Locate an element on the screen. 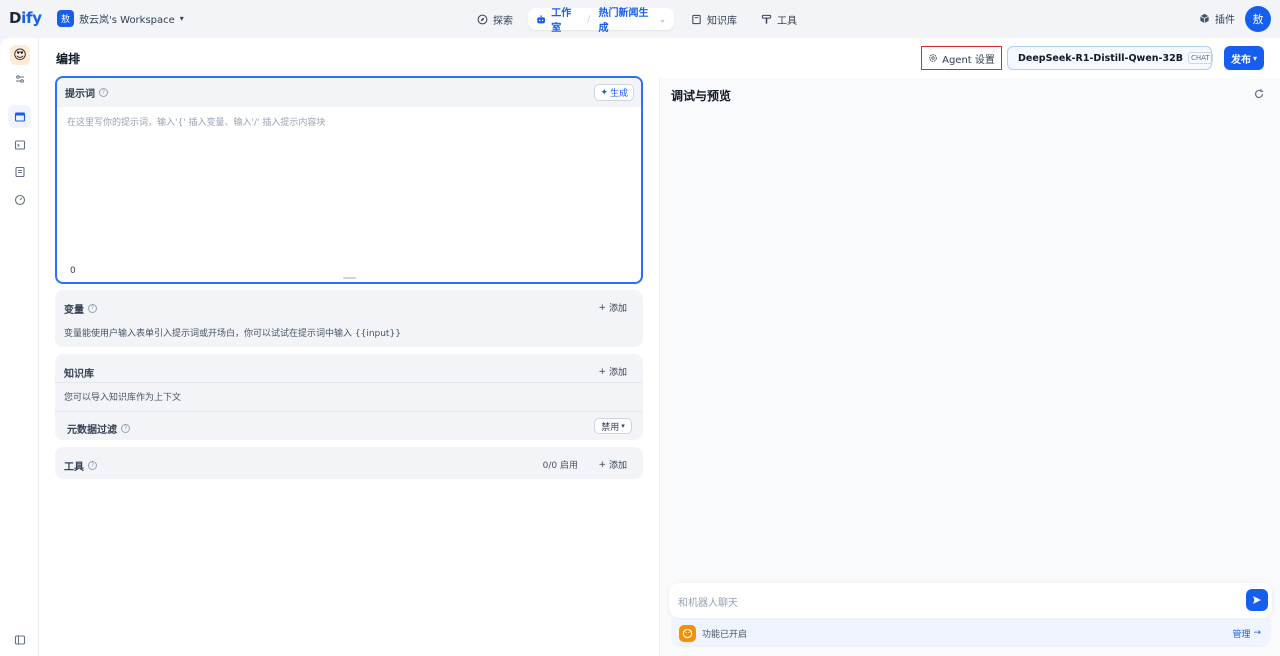 This screenshot has height=656, width=1280. terminal-icon is located at coordinates (19, 144).